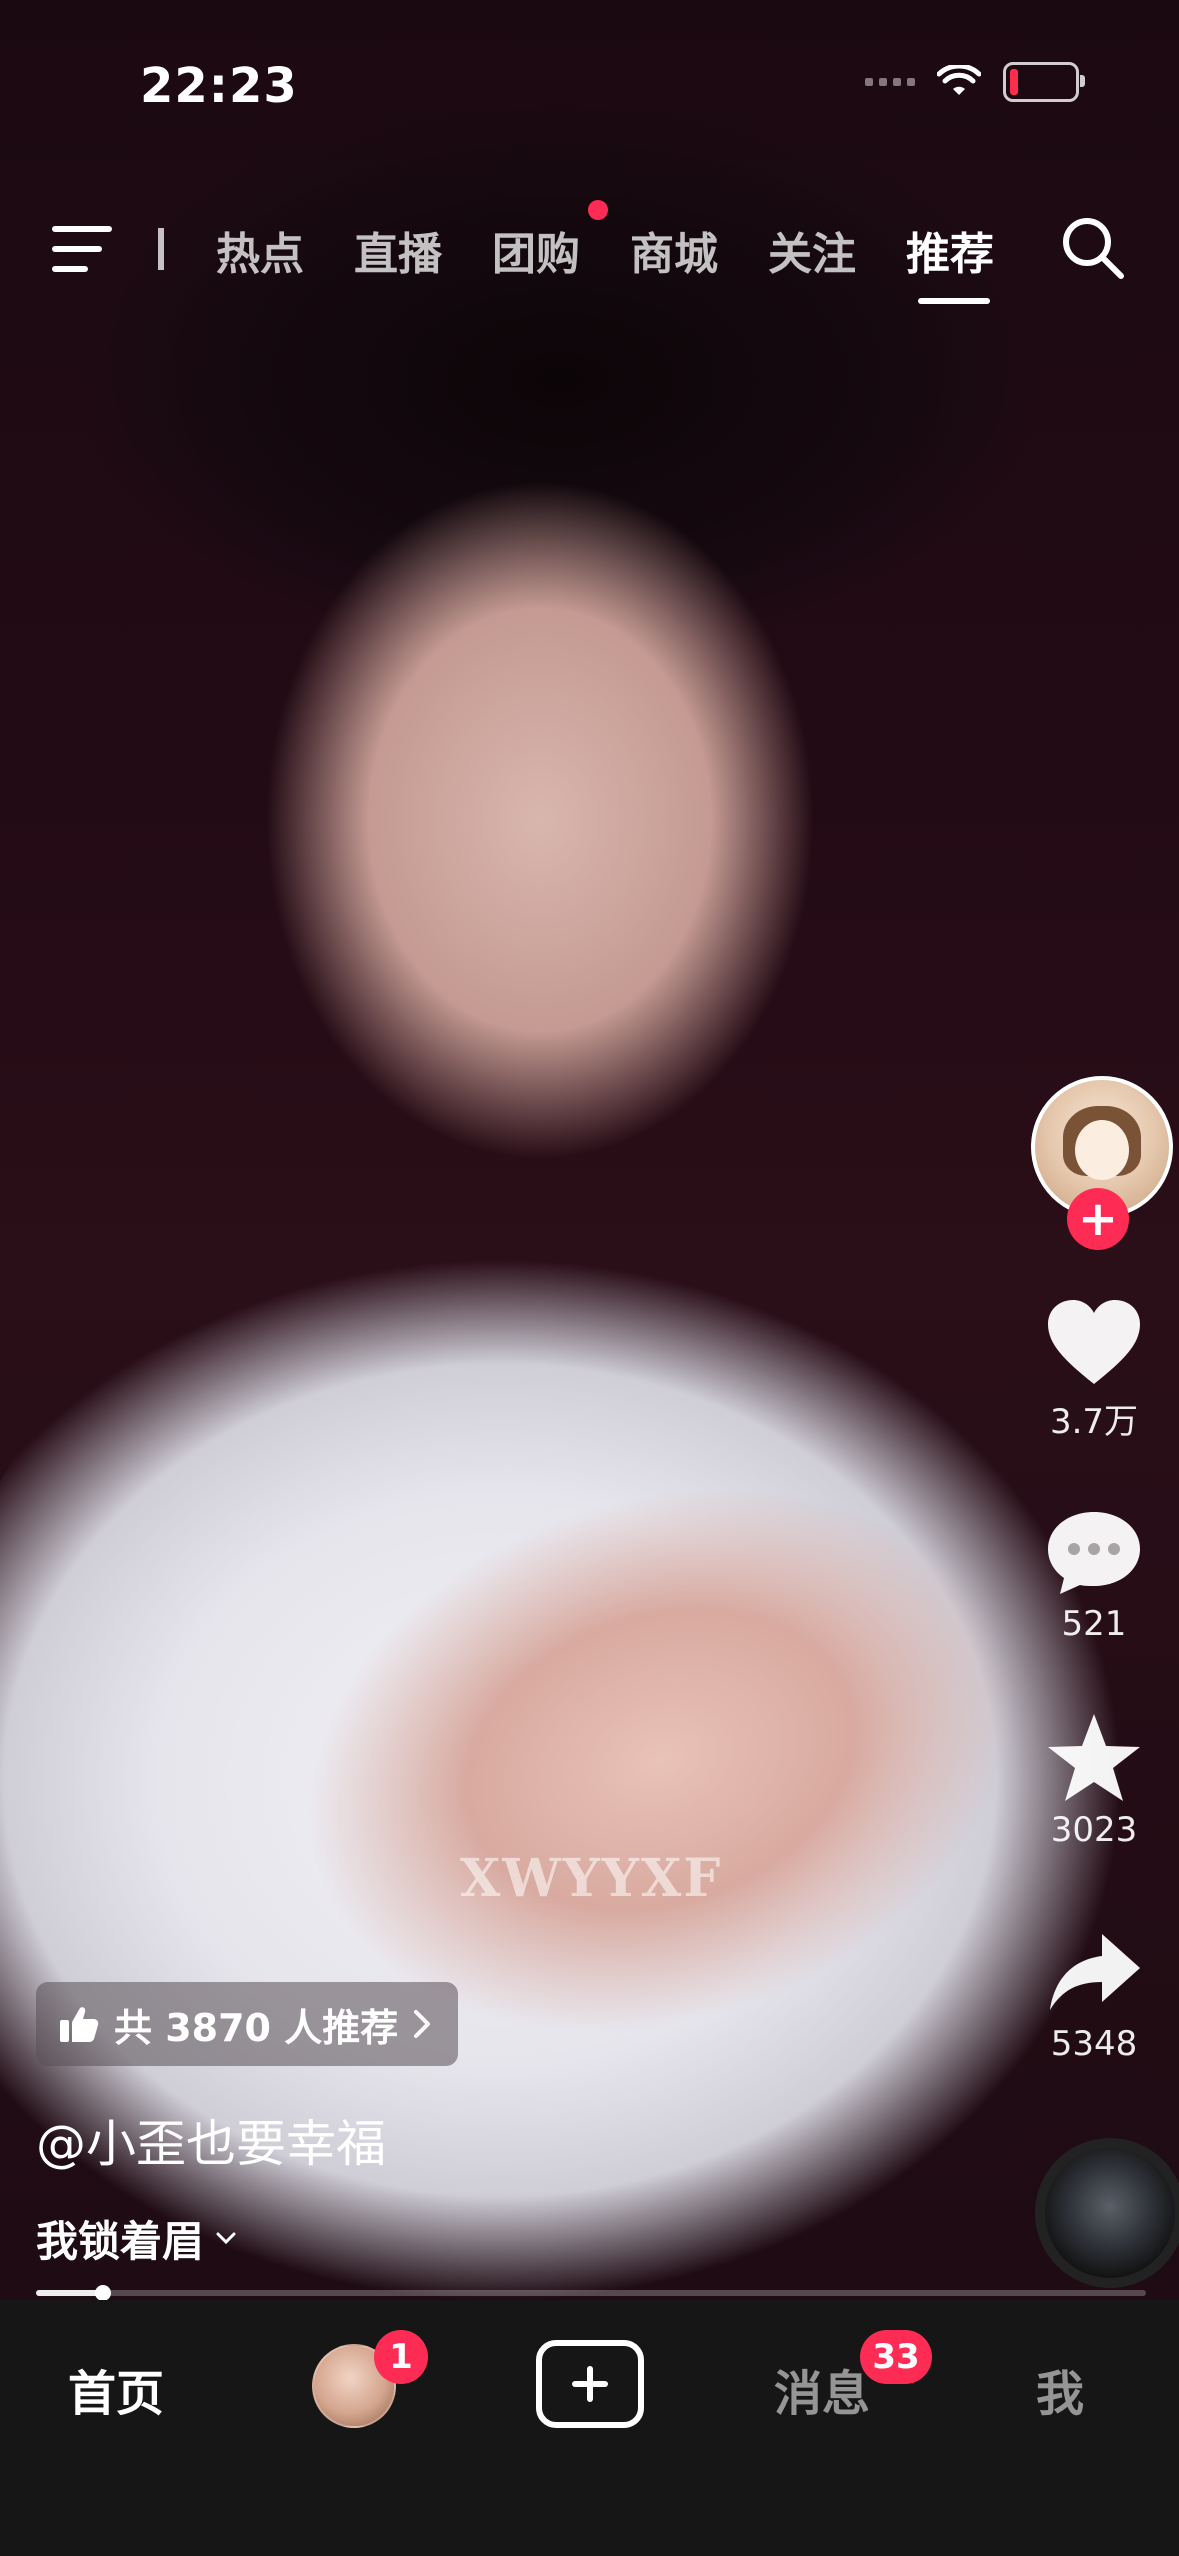 This screenshot has width=1179, height=2556. I want to click on tab-group-buy-dot, so click(598, 210).